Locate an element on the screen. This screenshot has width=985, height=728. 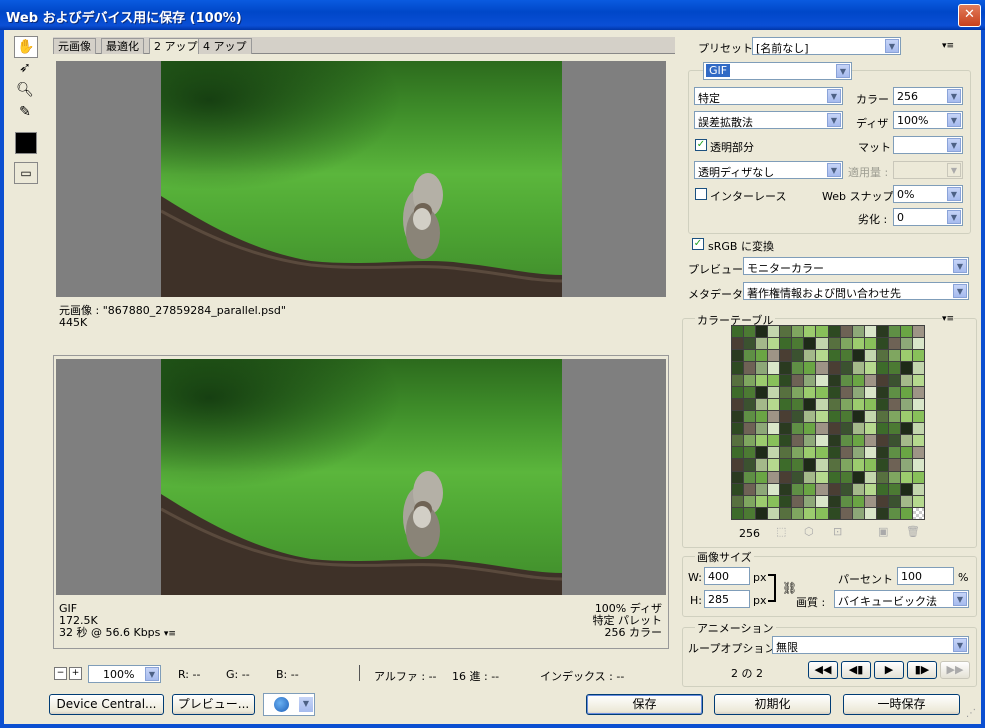
play-button: ▶ is located at coordinates (889, 670).